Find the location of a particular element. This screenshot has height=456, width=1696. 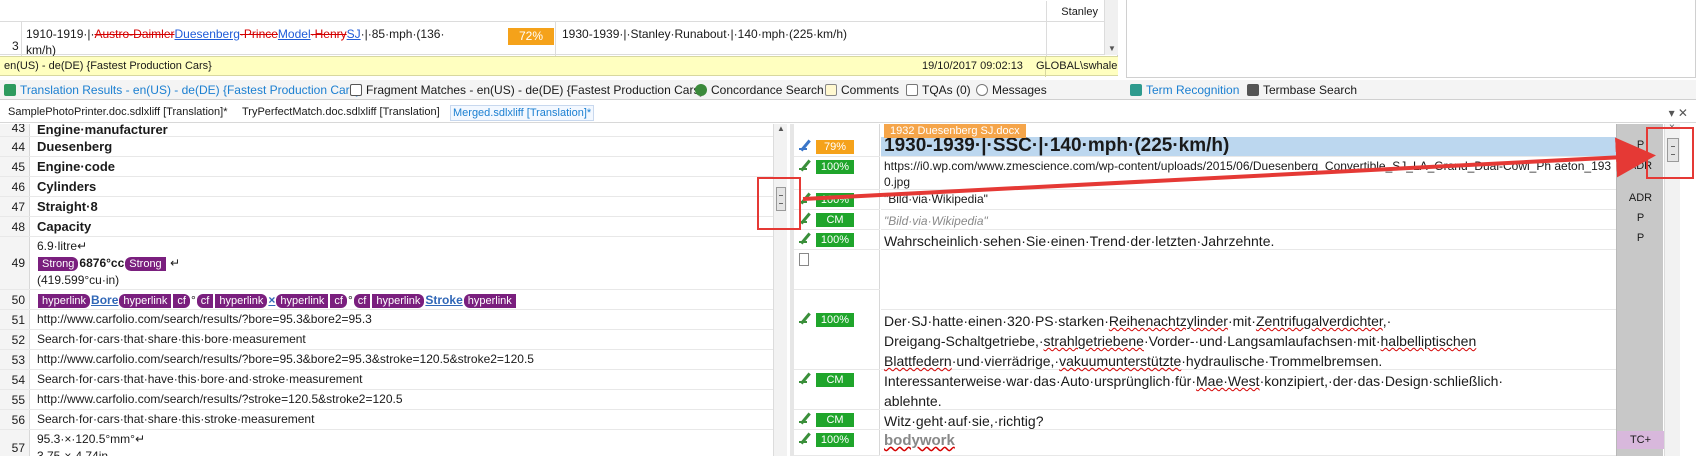

match-badge: 79% is located at coordinates (835, 147).